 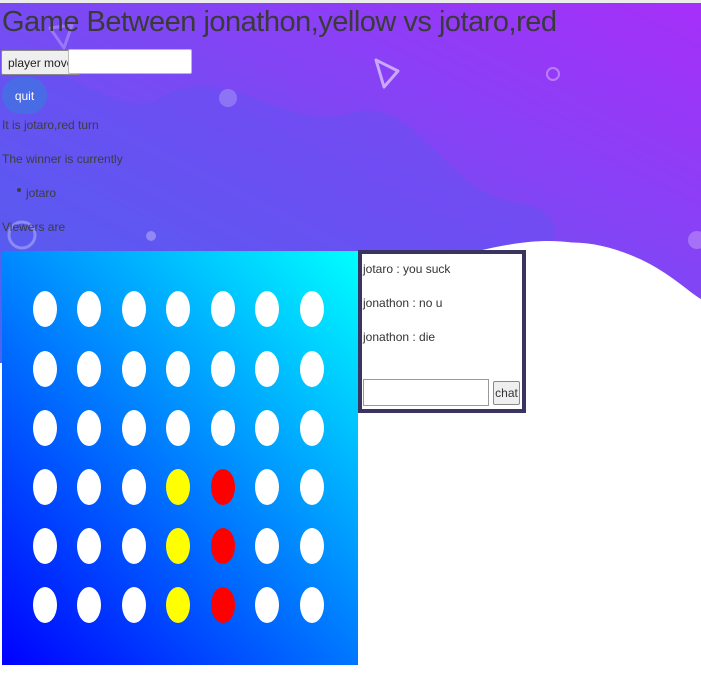 I want to click on winner-label: The winner is currently, so click(x=62, y=159).